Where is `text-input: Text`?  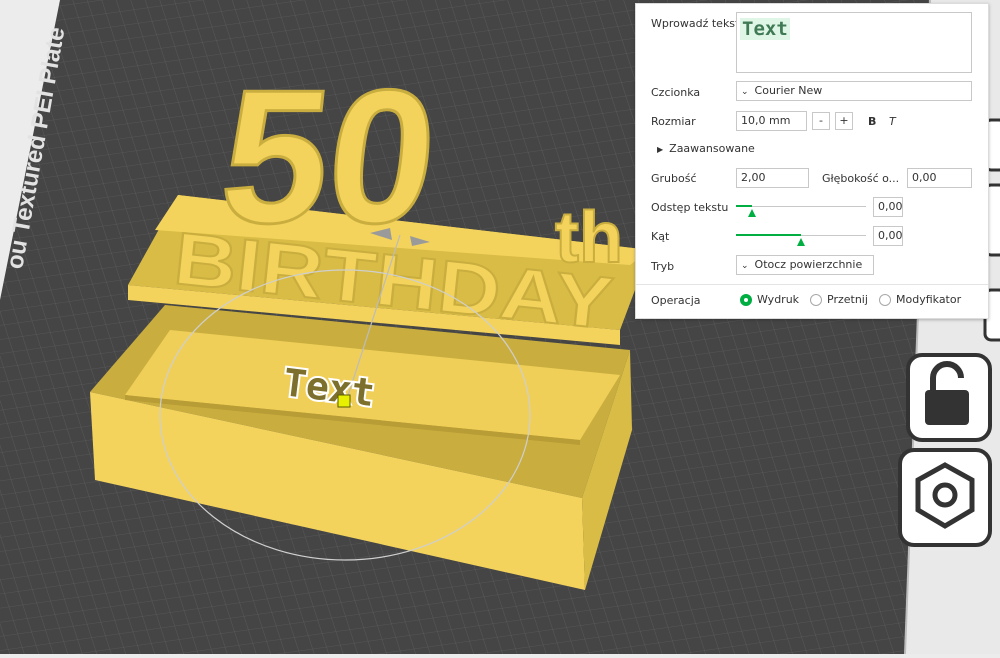
text-input: Text is located at coordinates (854, 42).